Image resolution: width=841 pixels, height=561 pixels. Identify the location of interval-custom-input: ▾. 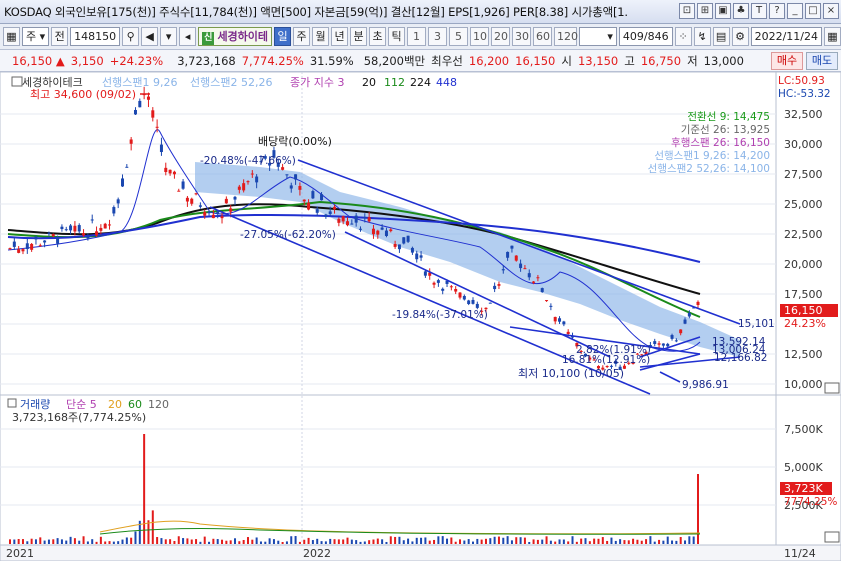
(598, 36).